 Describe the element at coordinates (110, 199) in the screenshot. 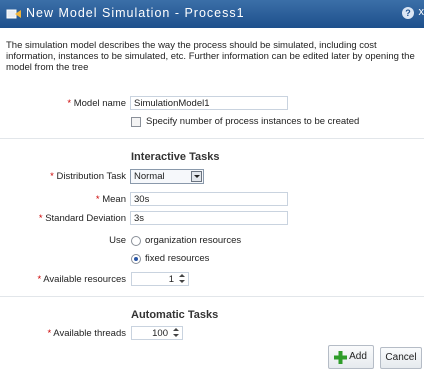

I see `mean-label: * Mean` at that location.